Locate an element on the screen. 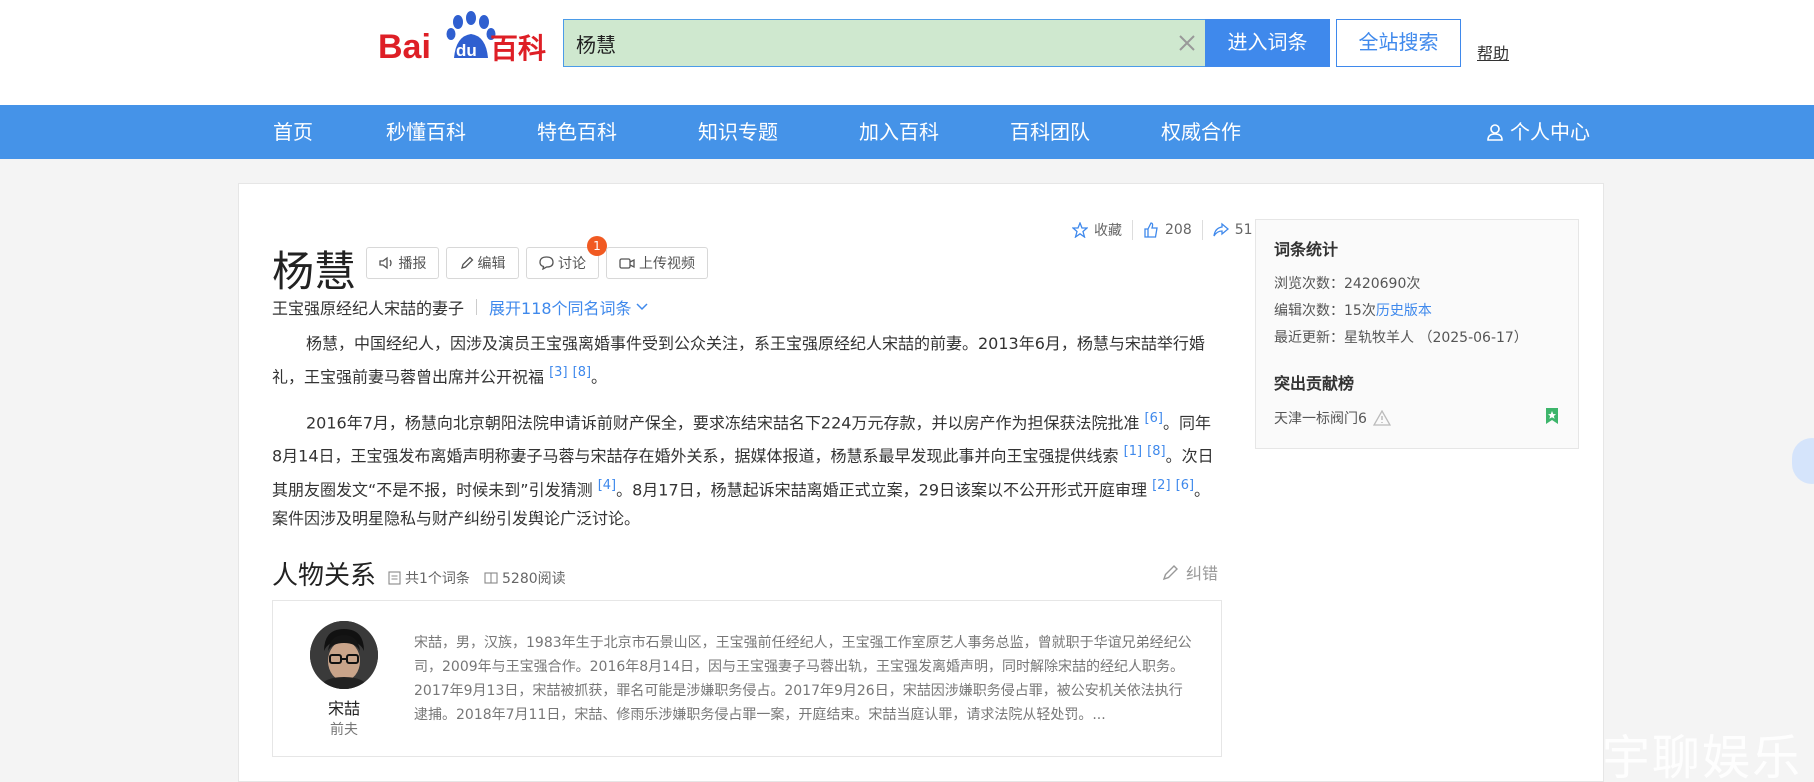 This screenshot has height=782, width=1814. view-count: 浏览次数：2420690次 is located at coordinates (1347, 283).